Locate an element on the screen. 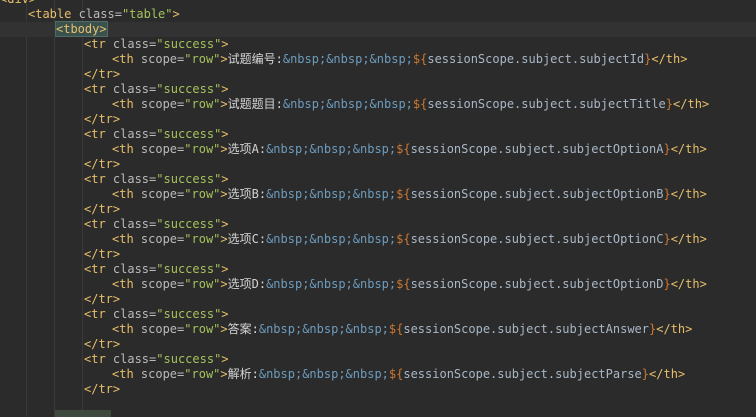  code-token-expr: sessionScope.subject.subjectOptionD is located at coordinates (537, 284).